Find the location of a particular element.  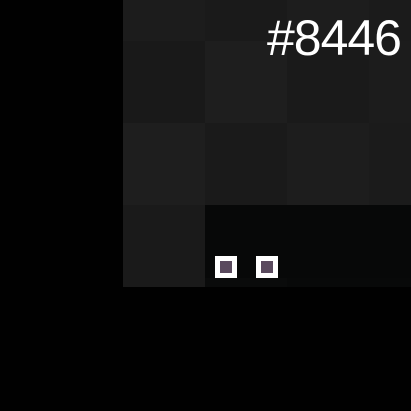

left-eye-icon is located at coordinates (226, 267).